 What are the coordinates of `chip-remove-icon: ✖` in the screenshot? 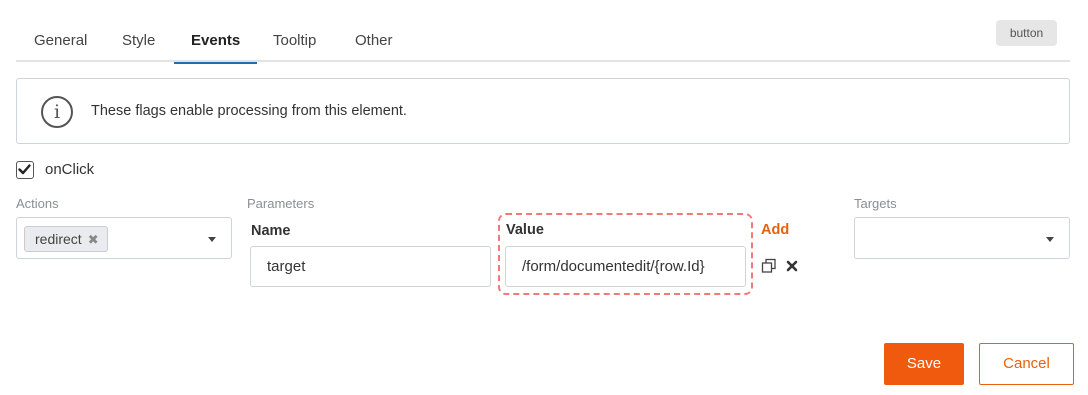 It's located at (93, 239).